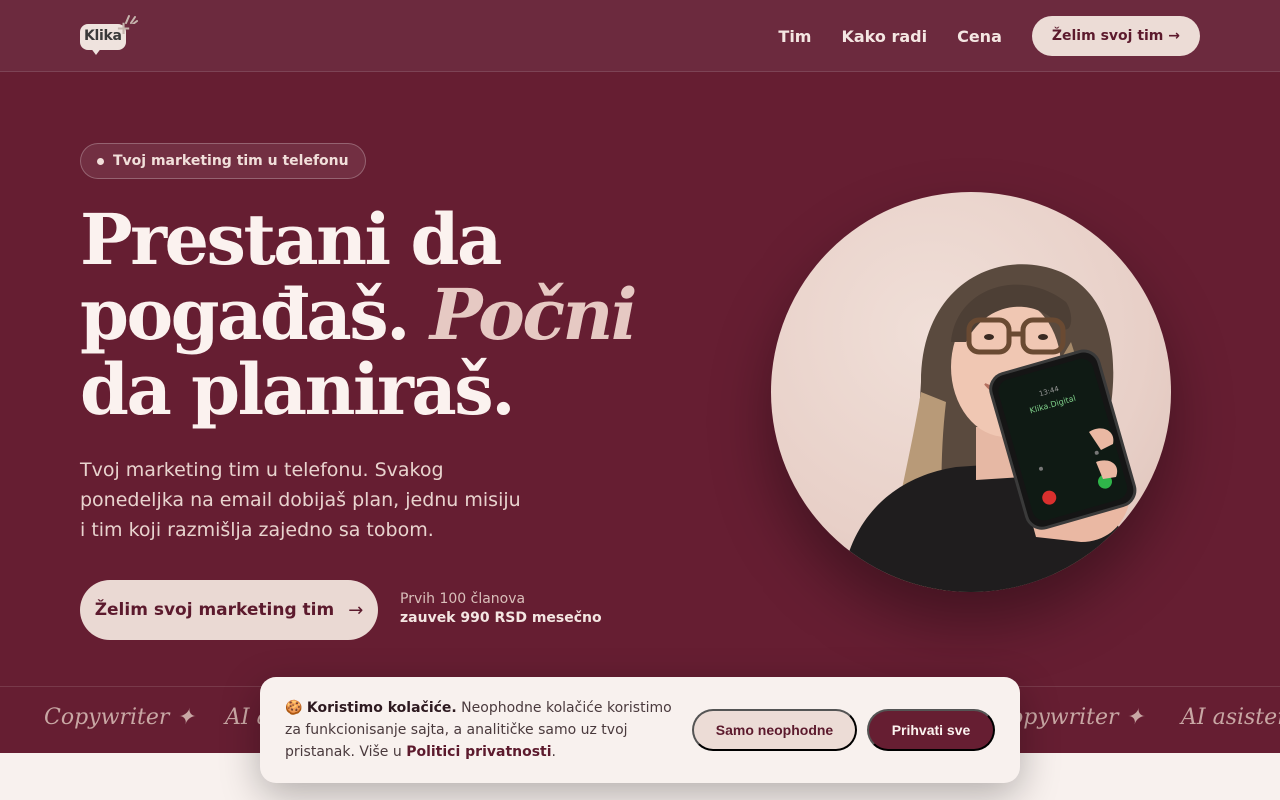  I want to click on arrow-right-icon: →, so click(356, 610).